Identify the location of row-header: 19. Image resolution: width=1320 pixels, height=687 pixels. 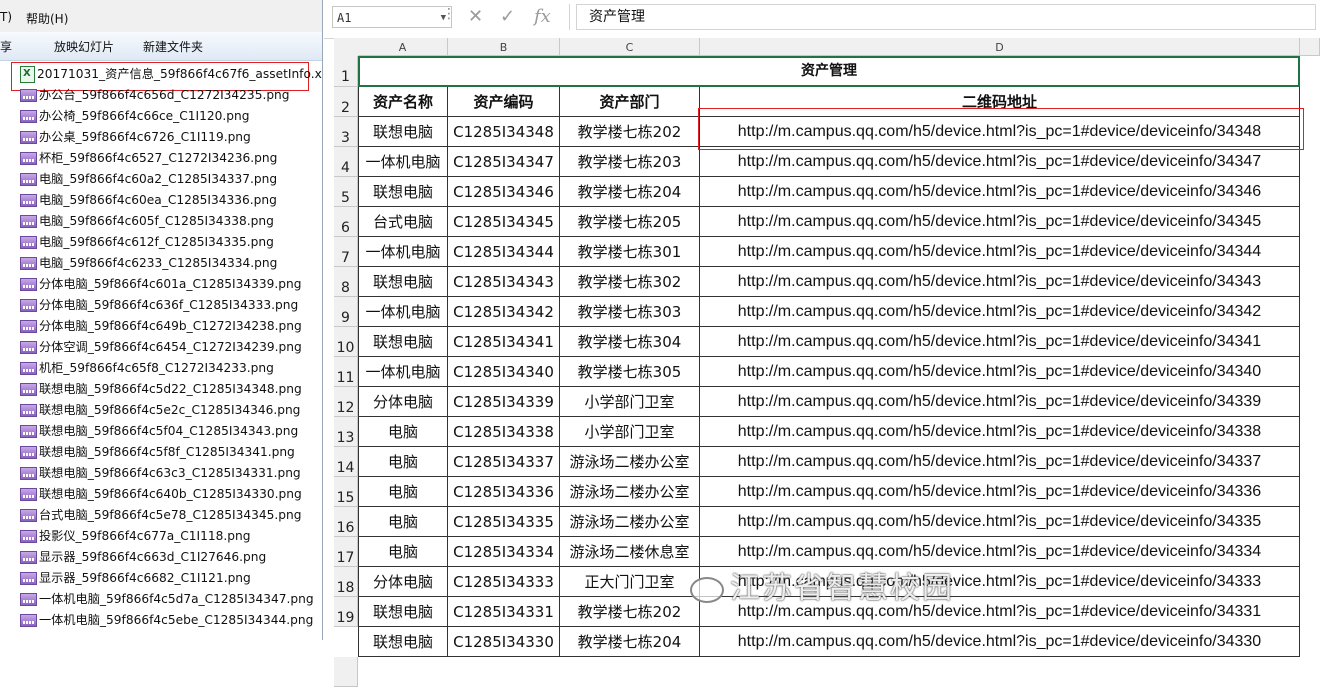
(346, 612).